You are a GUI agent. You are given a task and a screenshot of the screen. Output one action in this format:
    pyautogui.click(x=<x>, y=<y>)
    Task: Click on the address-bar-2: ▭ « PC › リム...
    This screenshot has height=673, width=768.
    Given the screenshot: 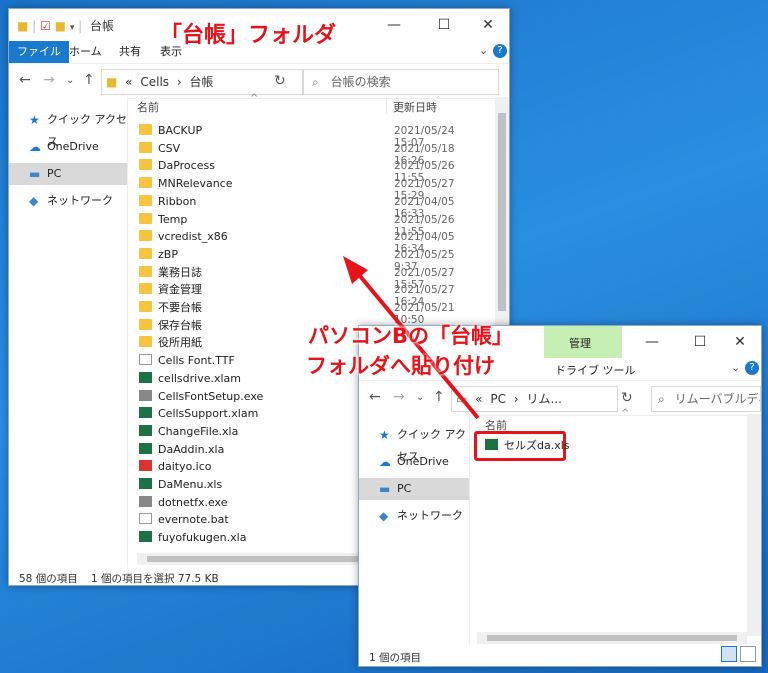 What is the action you would take?
    pyautogui.click(x=534, y=399)
    